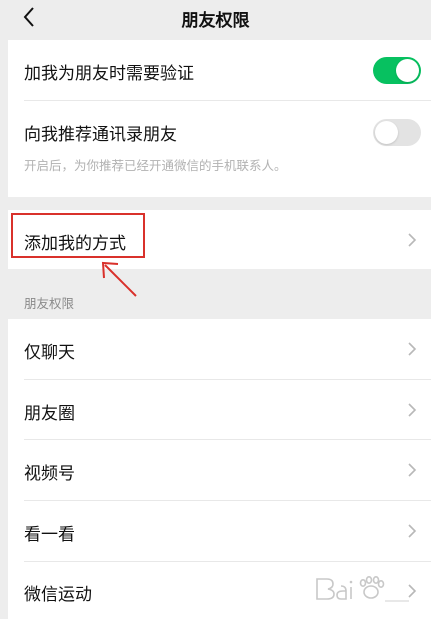  Describe the element at coordinates (100, 135) in the screenshot. I see `recommend-label: 向我推荐通讯录朋友` at that location.